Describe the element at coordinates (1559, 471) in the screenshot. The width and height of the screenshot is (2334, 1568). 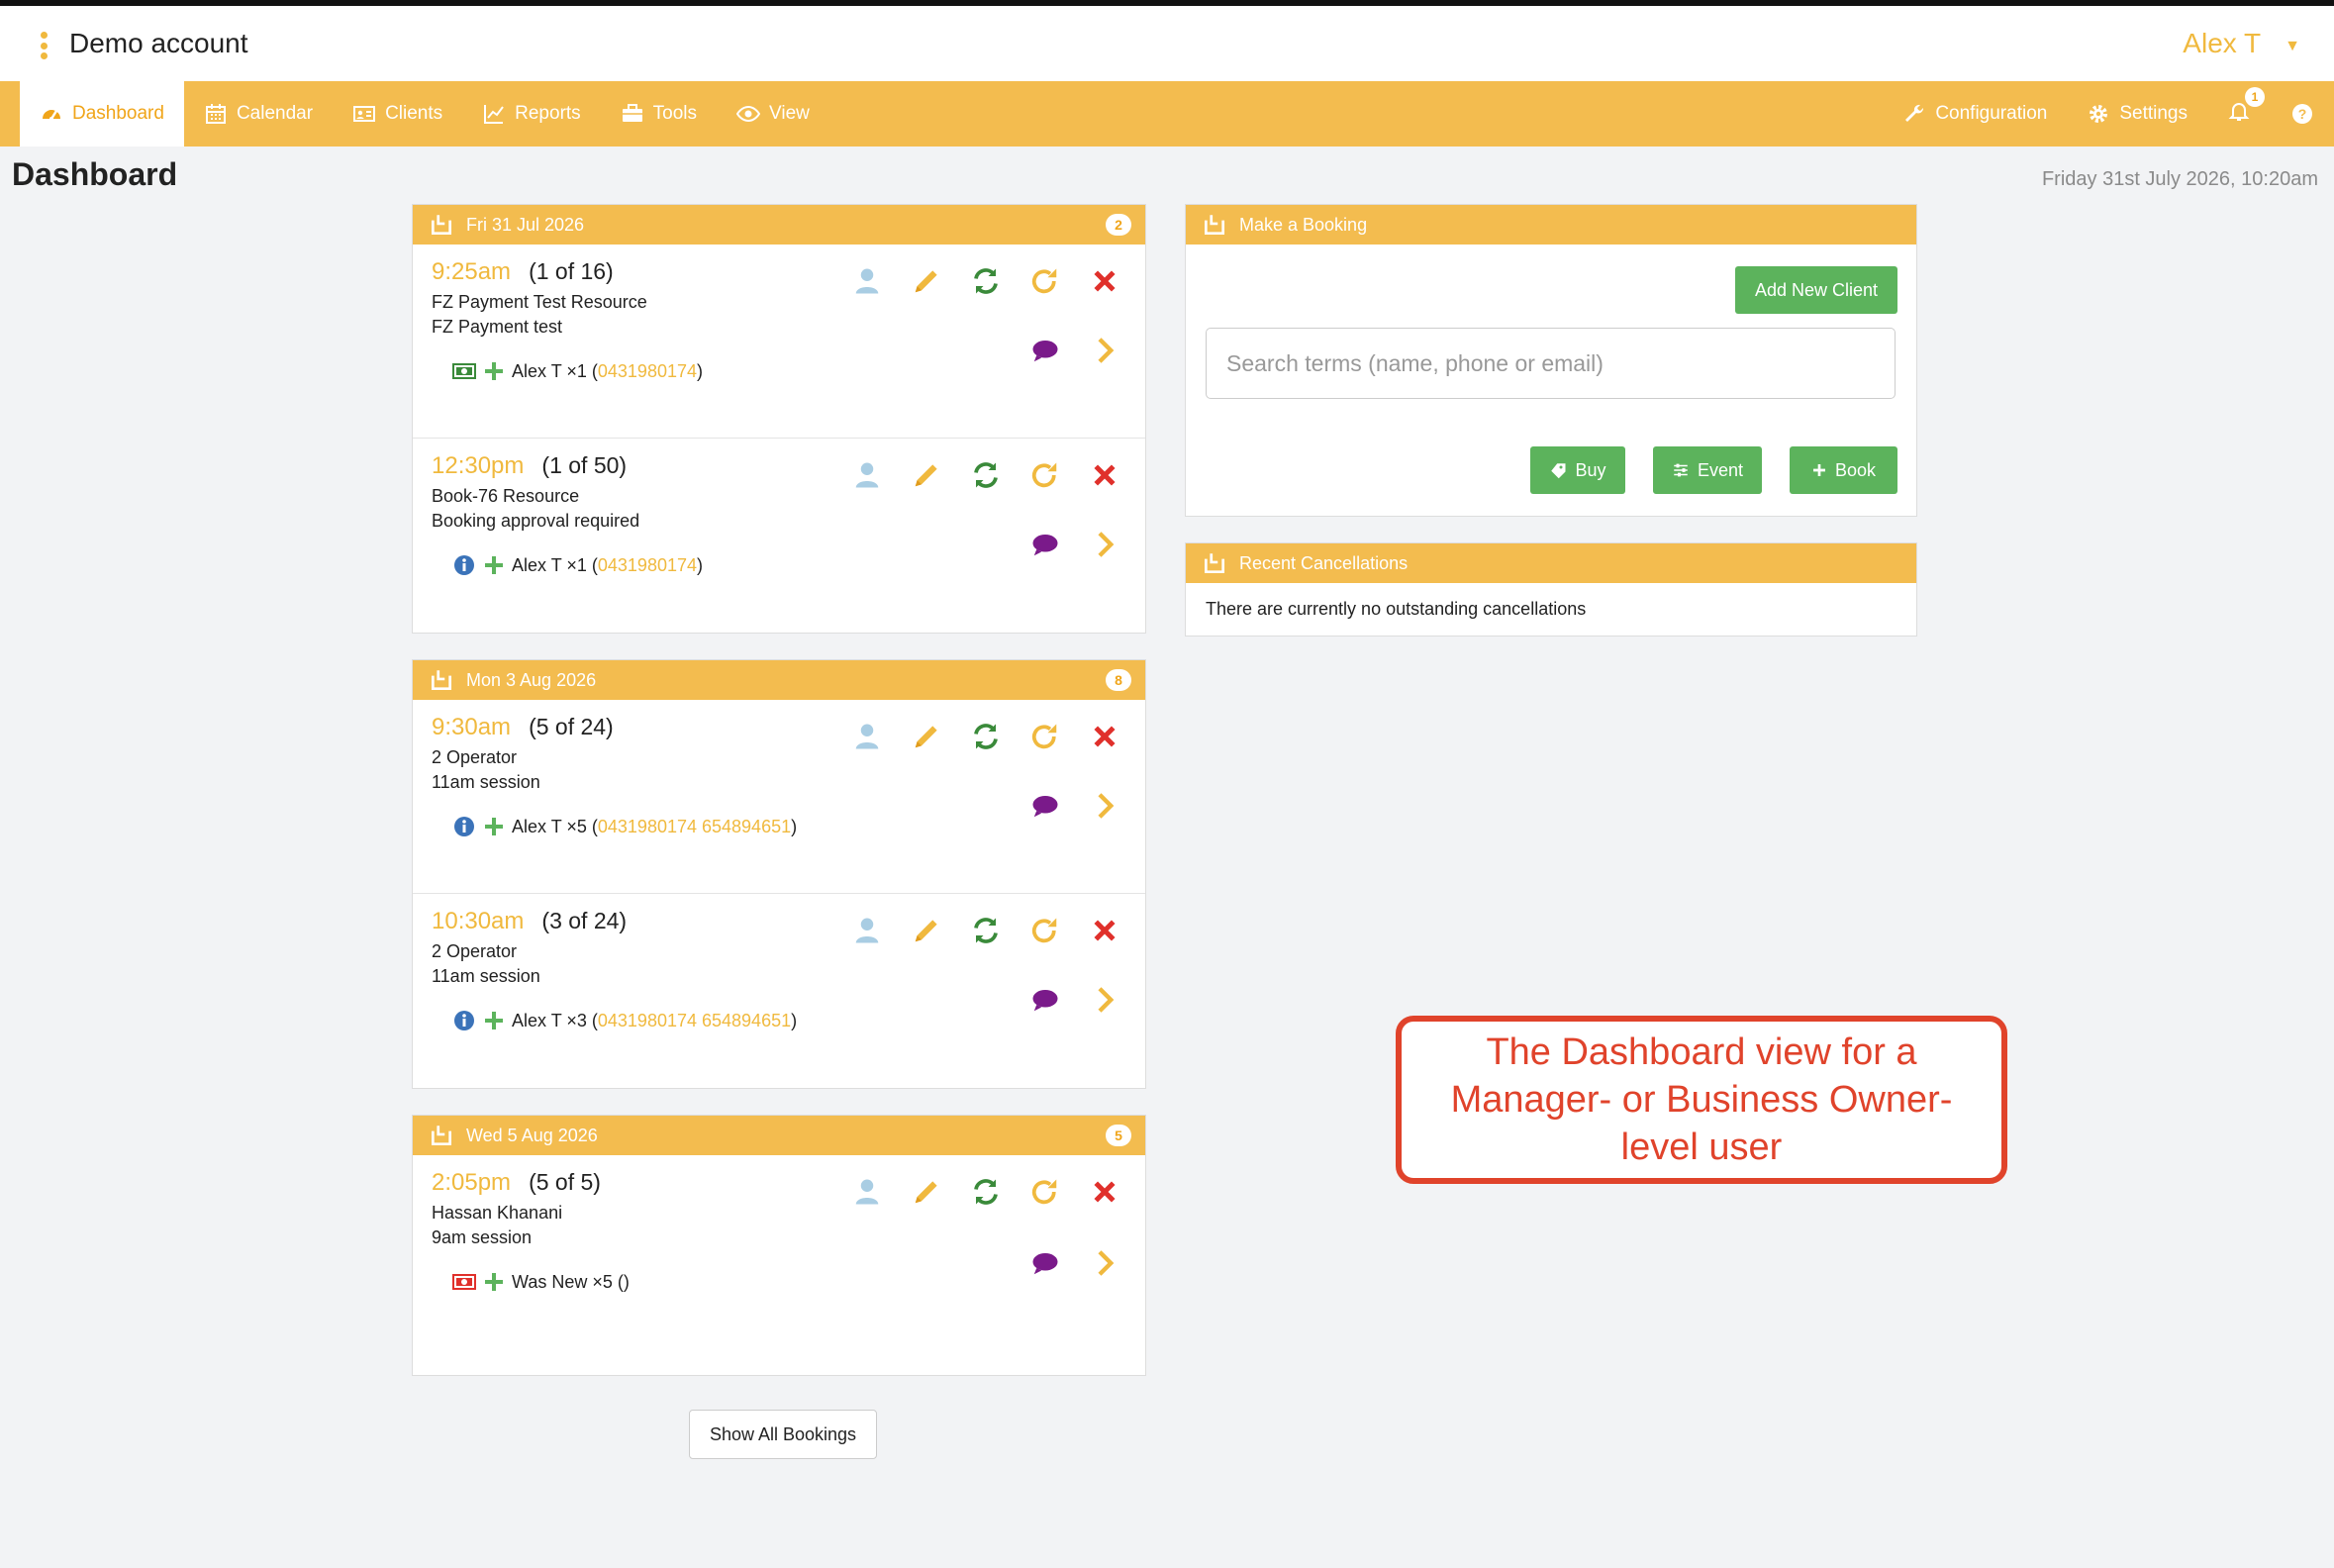
I see `tag-icon` at that location.